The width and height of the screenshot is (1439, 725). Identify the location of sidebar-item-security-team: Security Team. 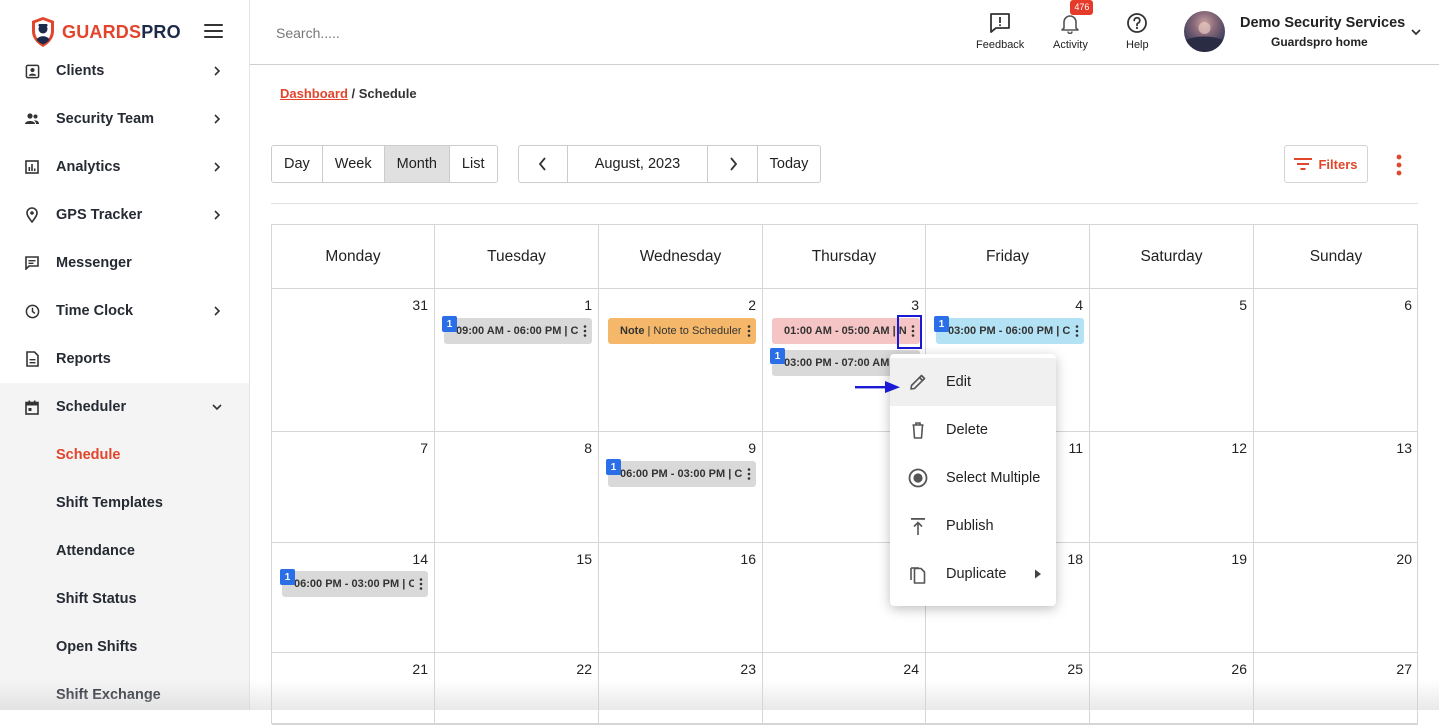
(124, 119).